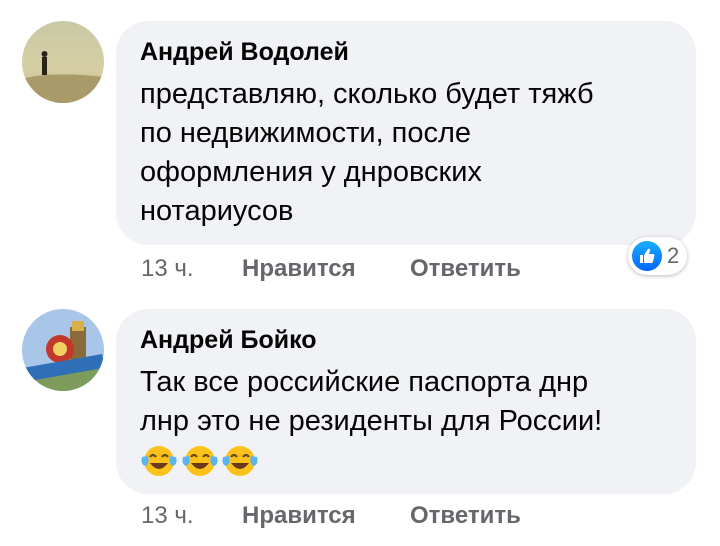  What do you see at coordinates (217, 211) in the screenshot?
I see `comment-text-line: нотариусов` at bounding box center [217, 211].